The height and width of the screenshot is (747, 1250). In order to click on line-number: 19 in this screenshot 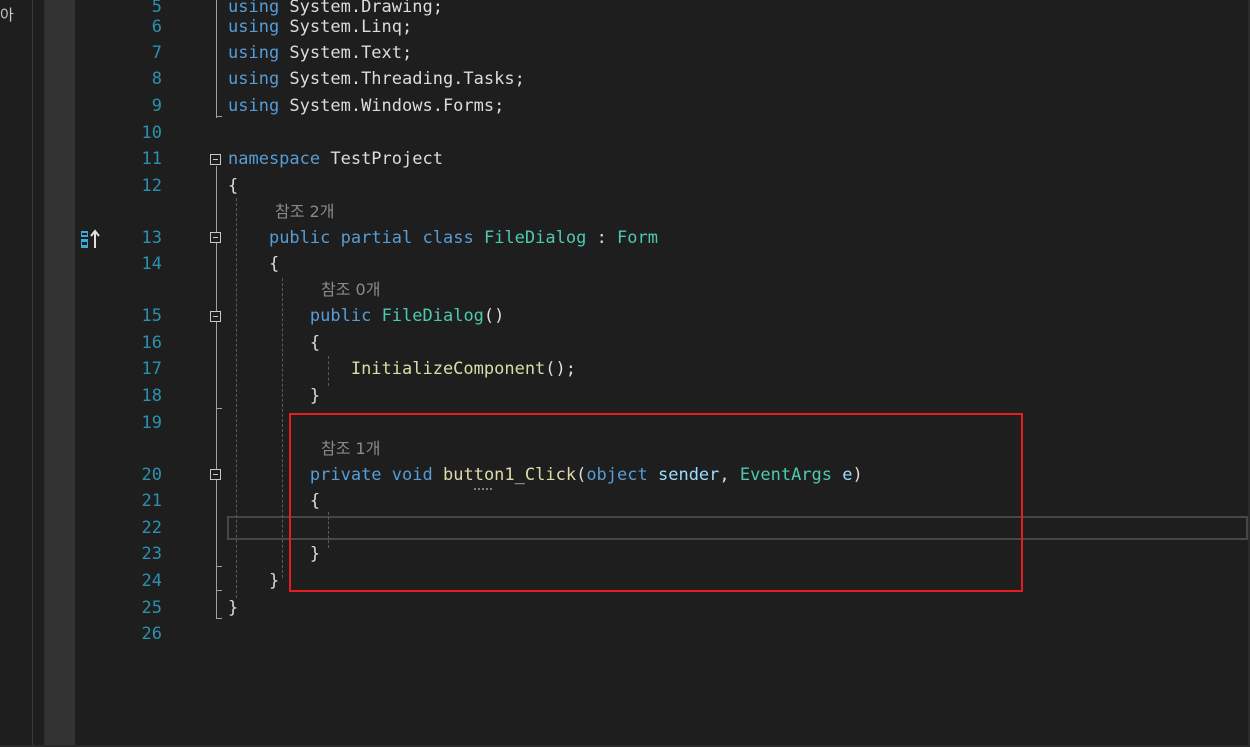, I will do `click(151, 423)`.